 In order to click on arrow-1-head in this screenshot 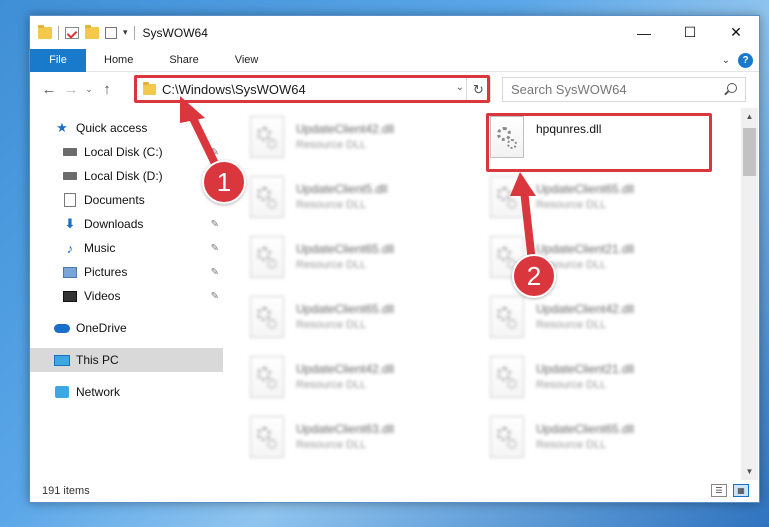, I will do `click(192, 109)`.